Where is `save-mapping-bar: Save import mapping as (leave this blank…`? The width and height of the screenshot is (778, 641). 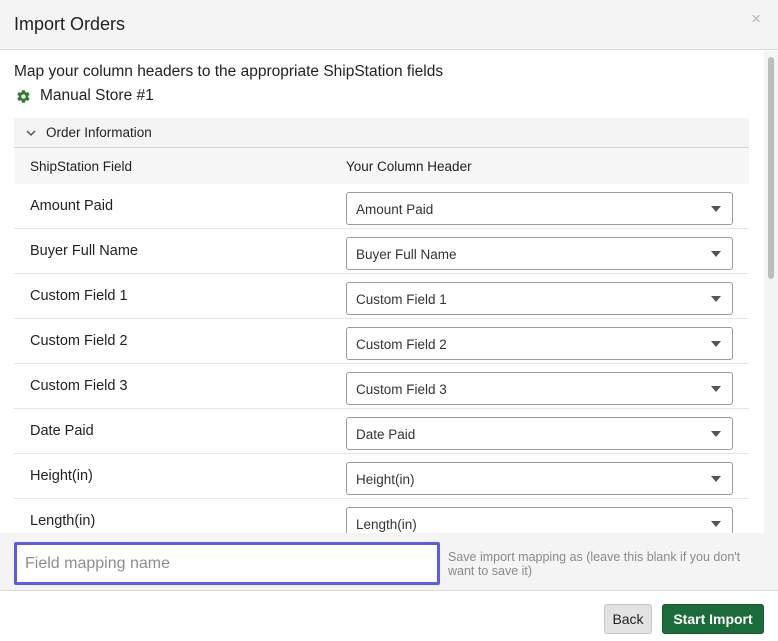 save-mapping-bar: Save import mapping as (leave this blank… is located at coordinates (389, 562).